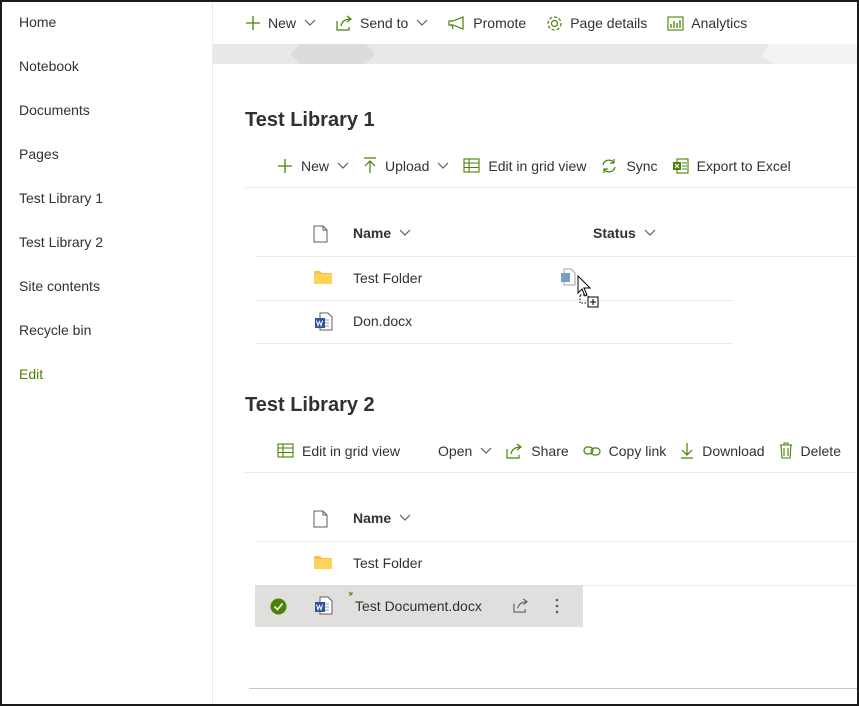 This screenshot has height=706, width=859. I want to click on page-details-label: Page details, so click(609, 23).